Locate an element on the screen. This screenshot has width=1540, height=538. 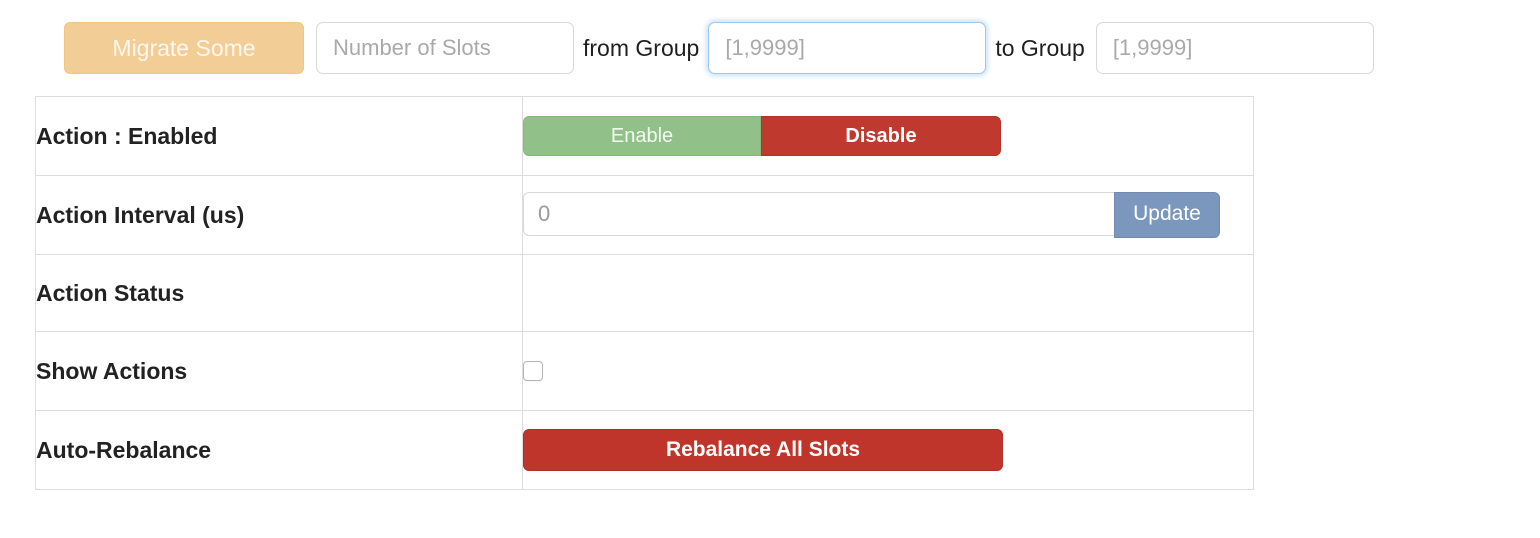
enable-disable-button-group: Enable Disable is located at coordinates (762, 136).